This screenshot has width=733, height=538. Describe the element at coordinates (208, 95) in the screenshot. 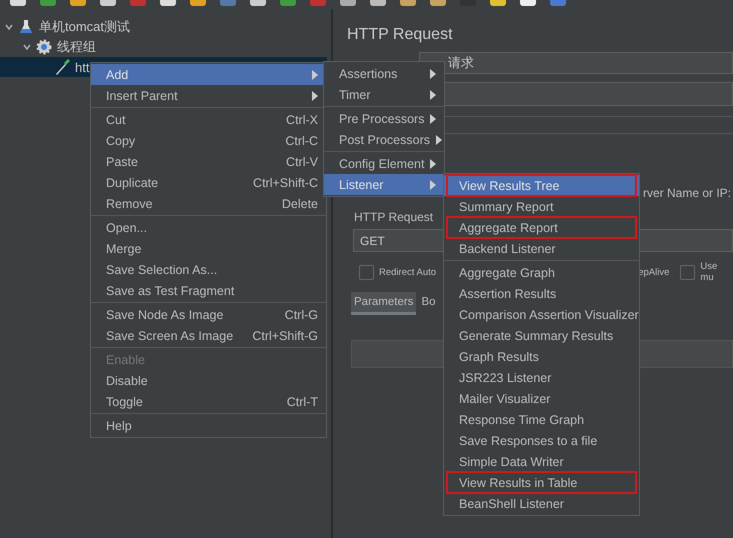

I see `menu-item: Insert Parent` at that location.